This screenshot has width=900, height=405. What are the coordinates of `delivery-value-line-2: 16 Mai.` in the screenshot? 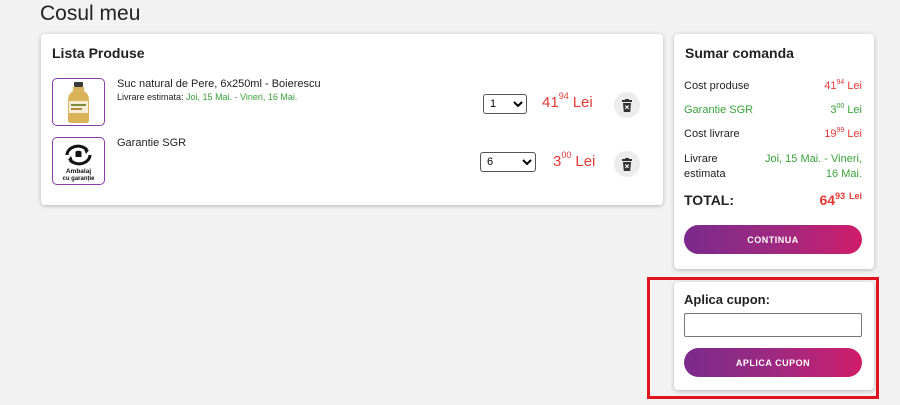 It's located at (843, 174).